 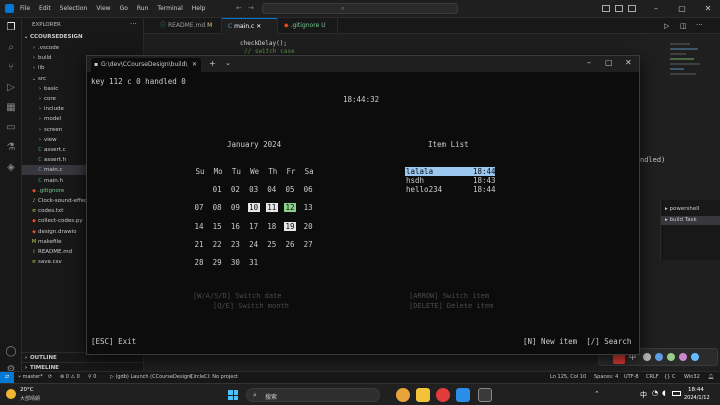 I want to click on calendar-day: 18, so click(x=272, y=226).